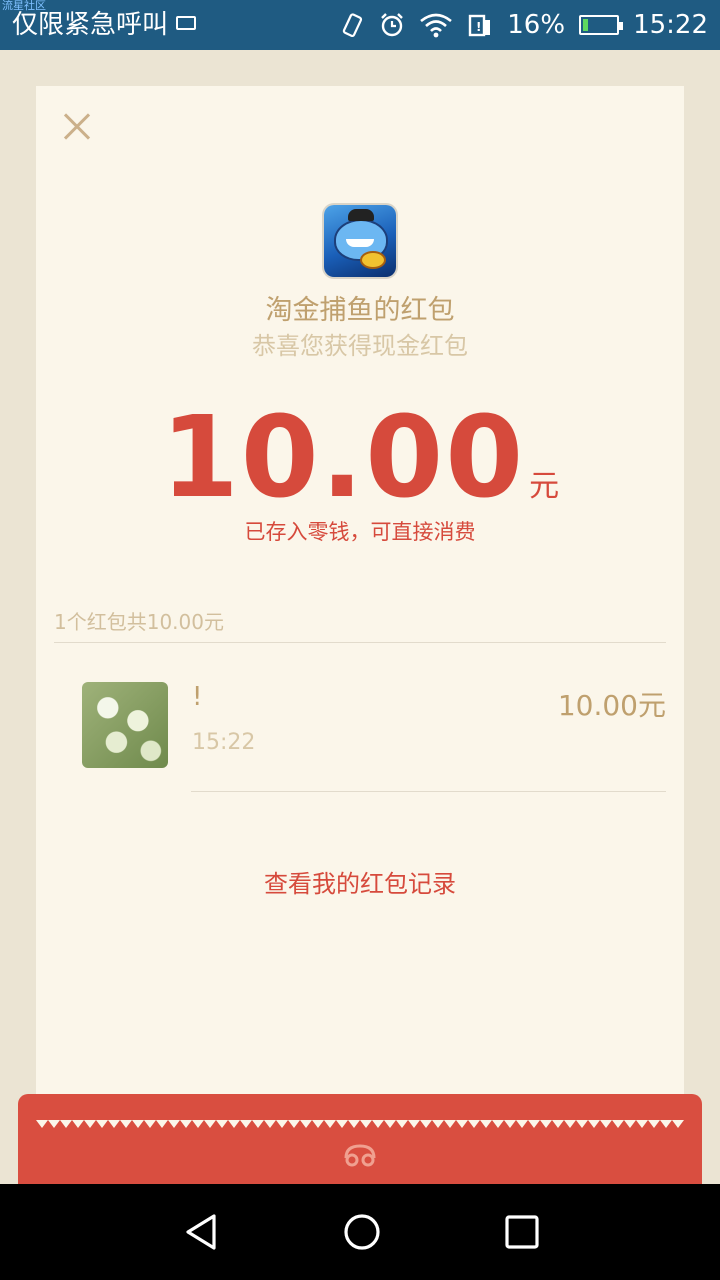  I want to click on keyboard-icon, so click(186, 23).